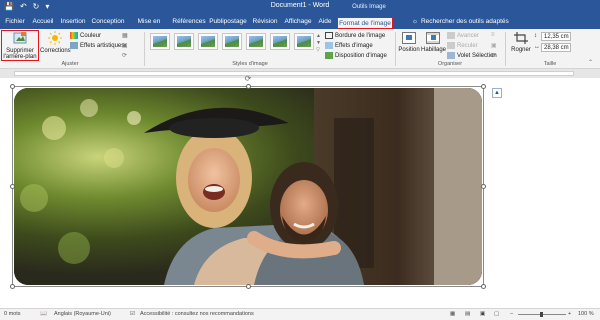 The height and width of the screenshot is (320, 600). Describe the element at coordinates (556, 47) in the screenshot. I see `width-field: 28,38 cm` at that location.